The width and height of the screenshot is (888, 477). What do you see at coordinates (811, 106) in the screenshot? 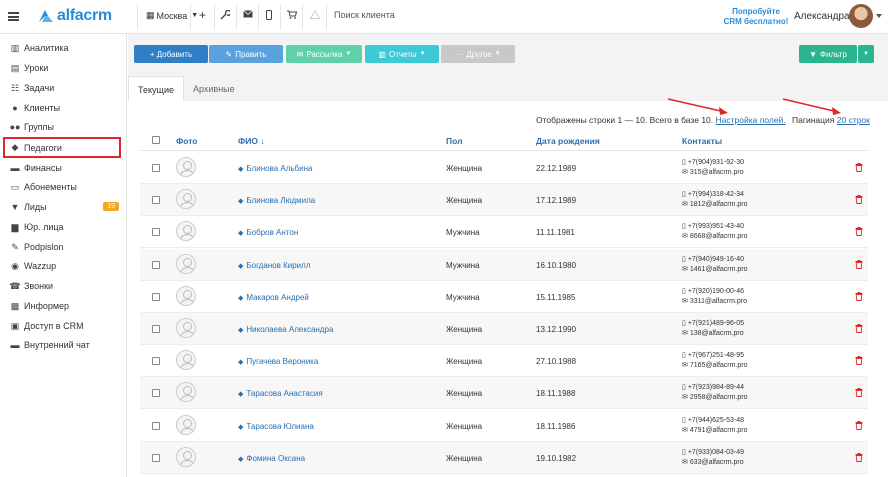
I see `arrow-to-pagination` at bounding box center [811, 106].